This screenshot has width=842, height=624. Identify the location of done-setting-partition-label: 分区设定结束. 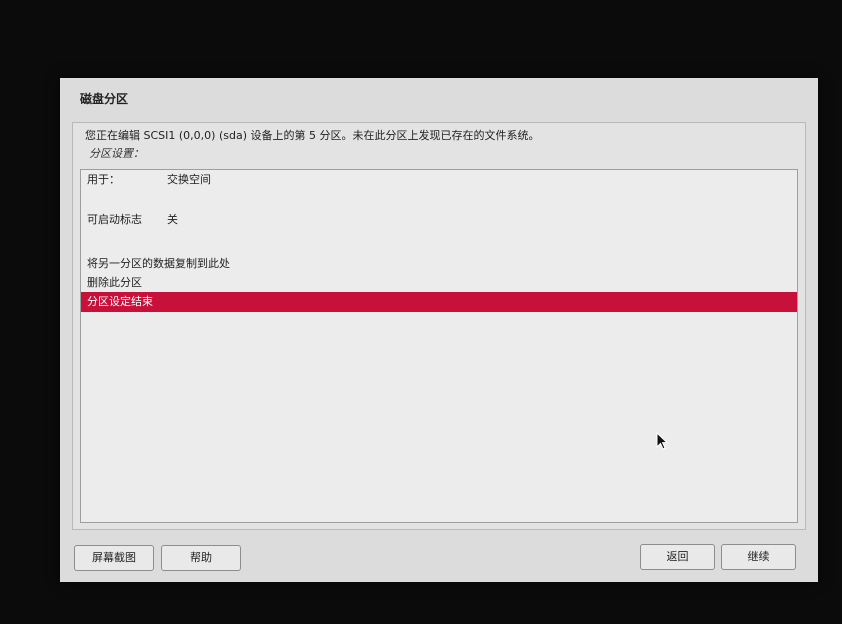
(120, 301).